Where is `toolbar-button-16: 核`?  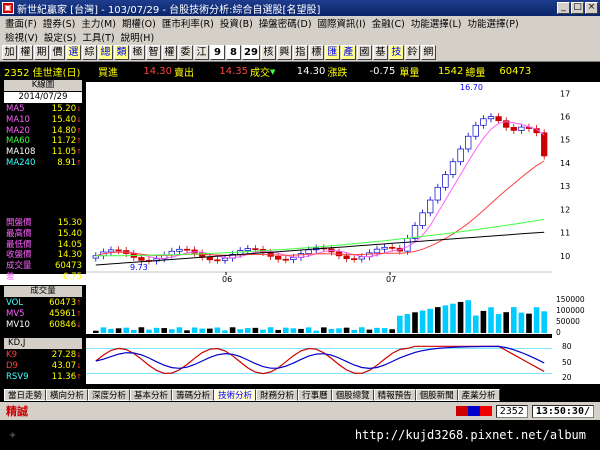 toolbar-button-16: 核 is located at coordinates (268, 52).